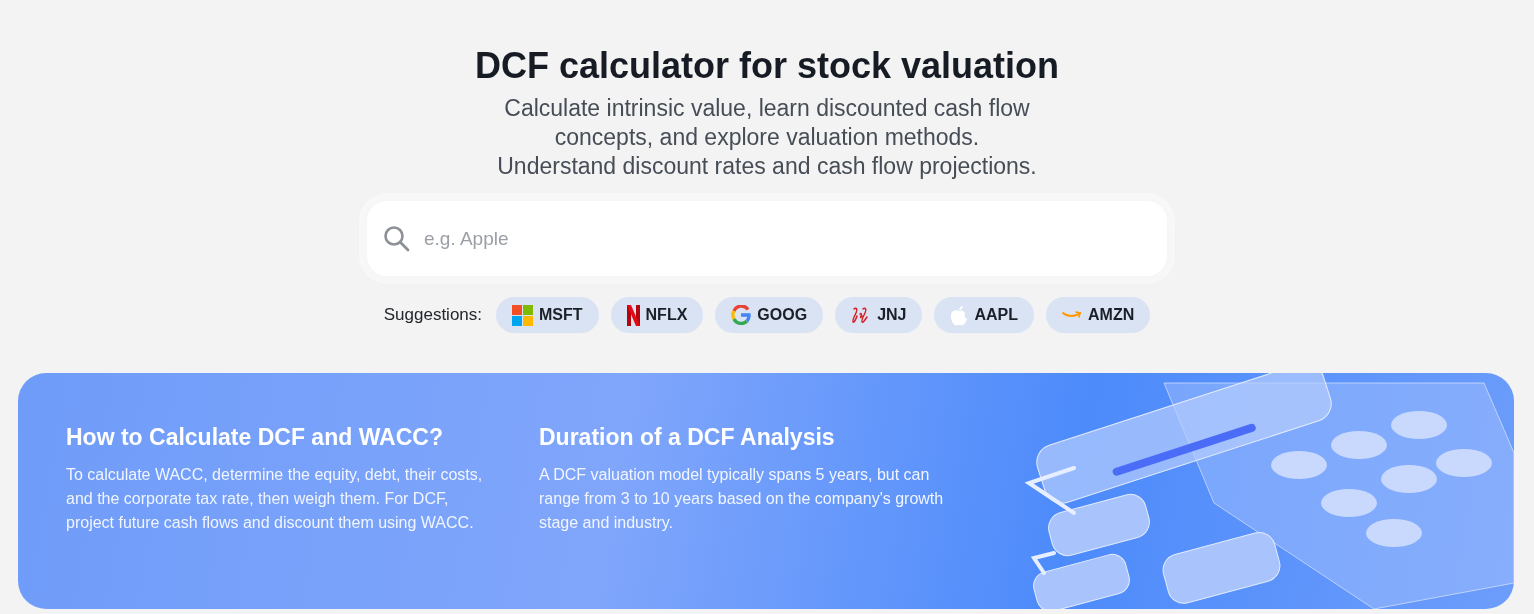 This screenshot has height=614, width=1534. I want to click on ring-logo-icon, so click(741, 315).